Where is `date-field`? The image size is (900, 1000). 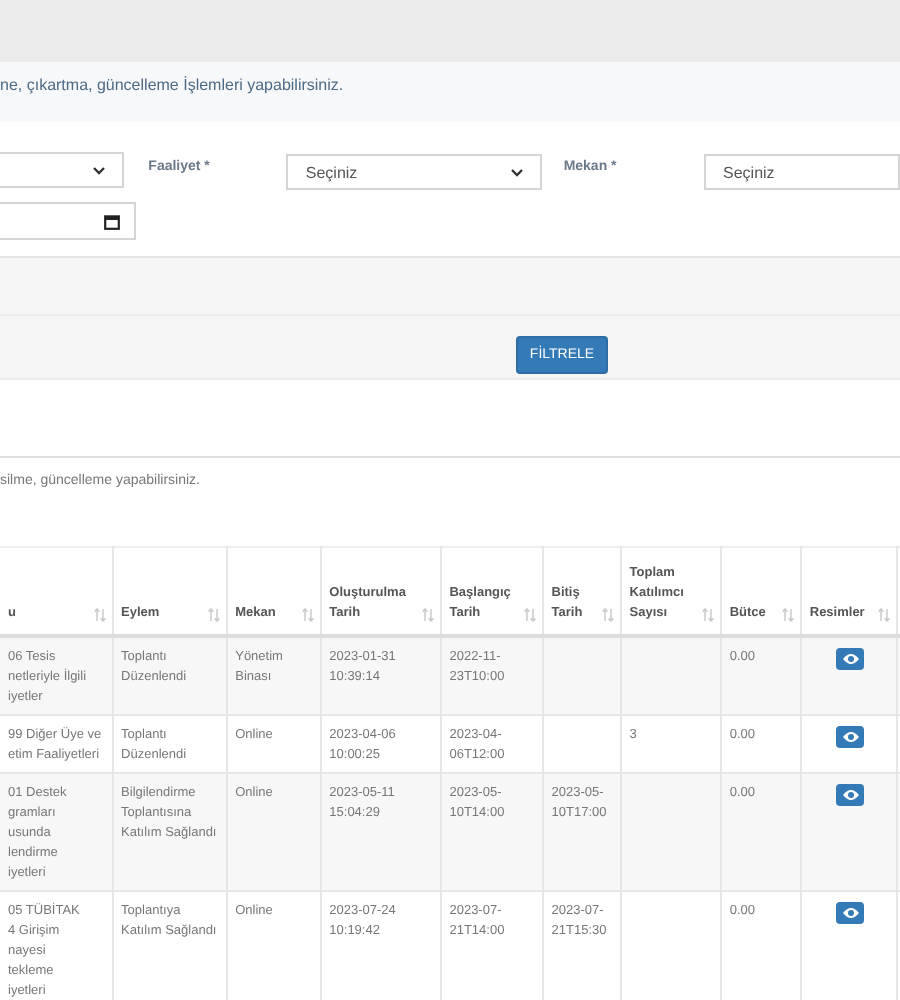
date-field is located at coordinates (68, 221).